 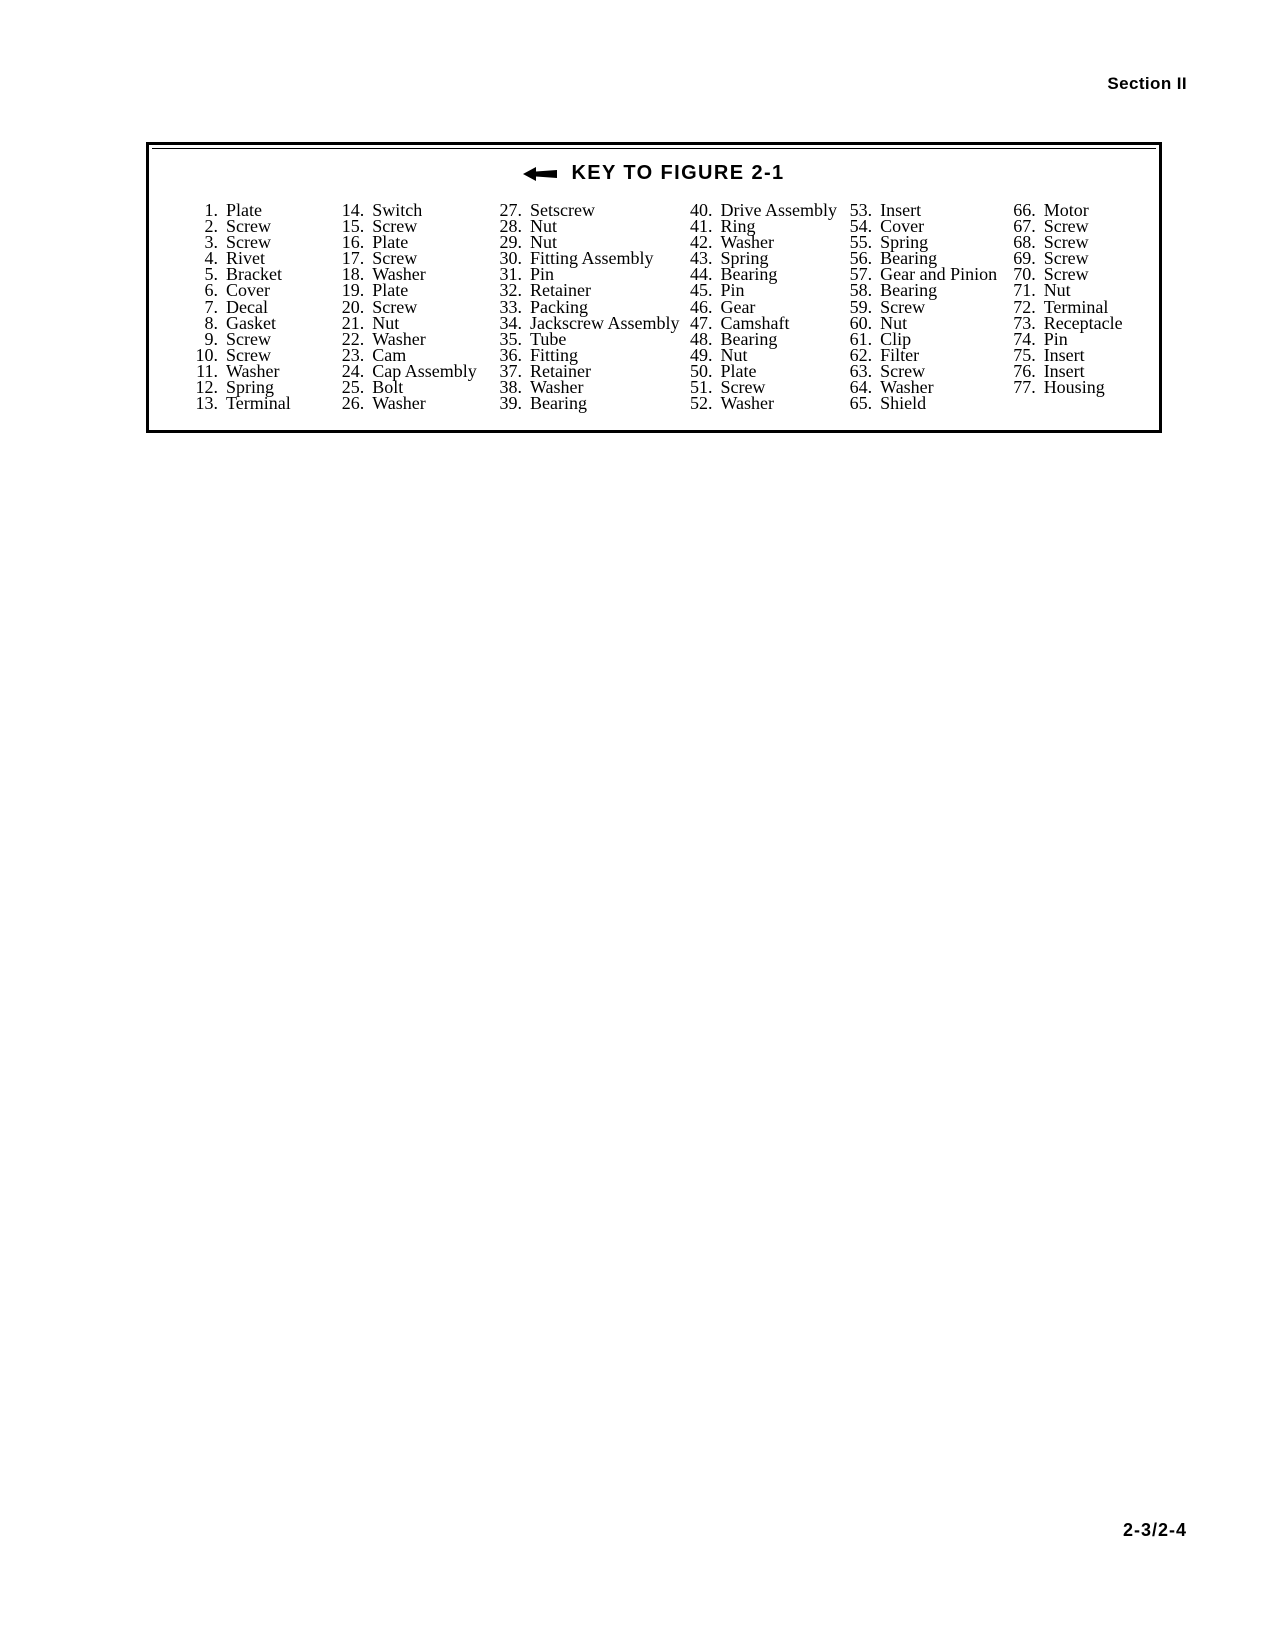 What do you see at coordinates (1147, 83) in the screenshot?
I see `page-header-section-label: Section II` at bounding box center [1147, 83].